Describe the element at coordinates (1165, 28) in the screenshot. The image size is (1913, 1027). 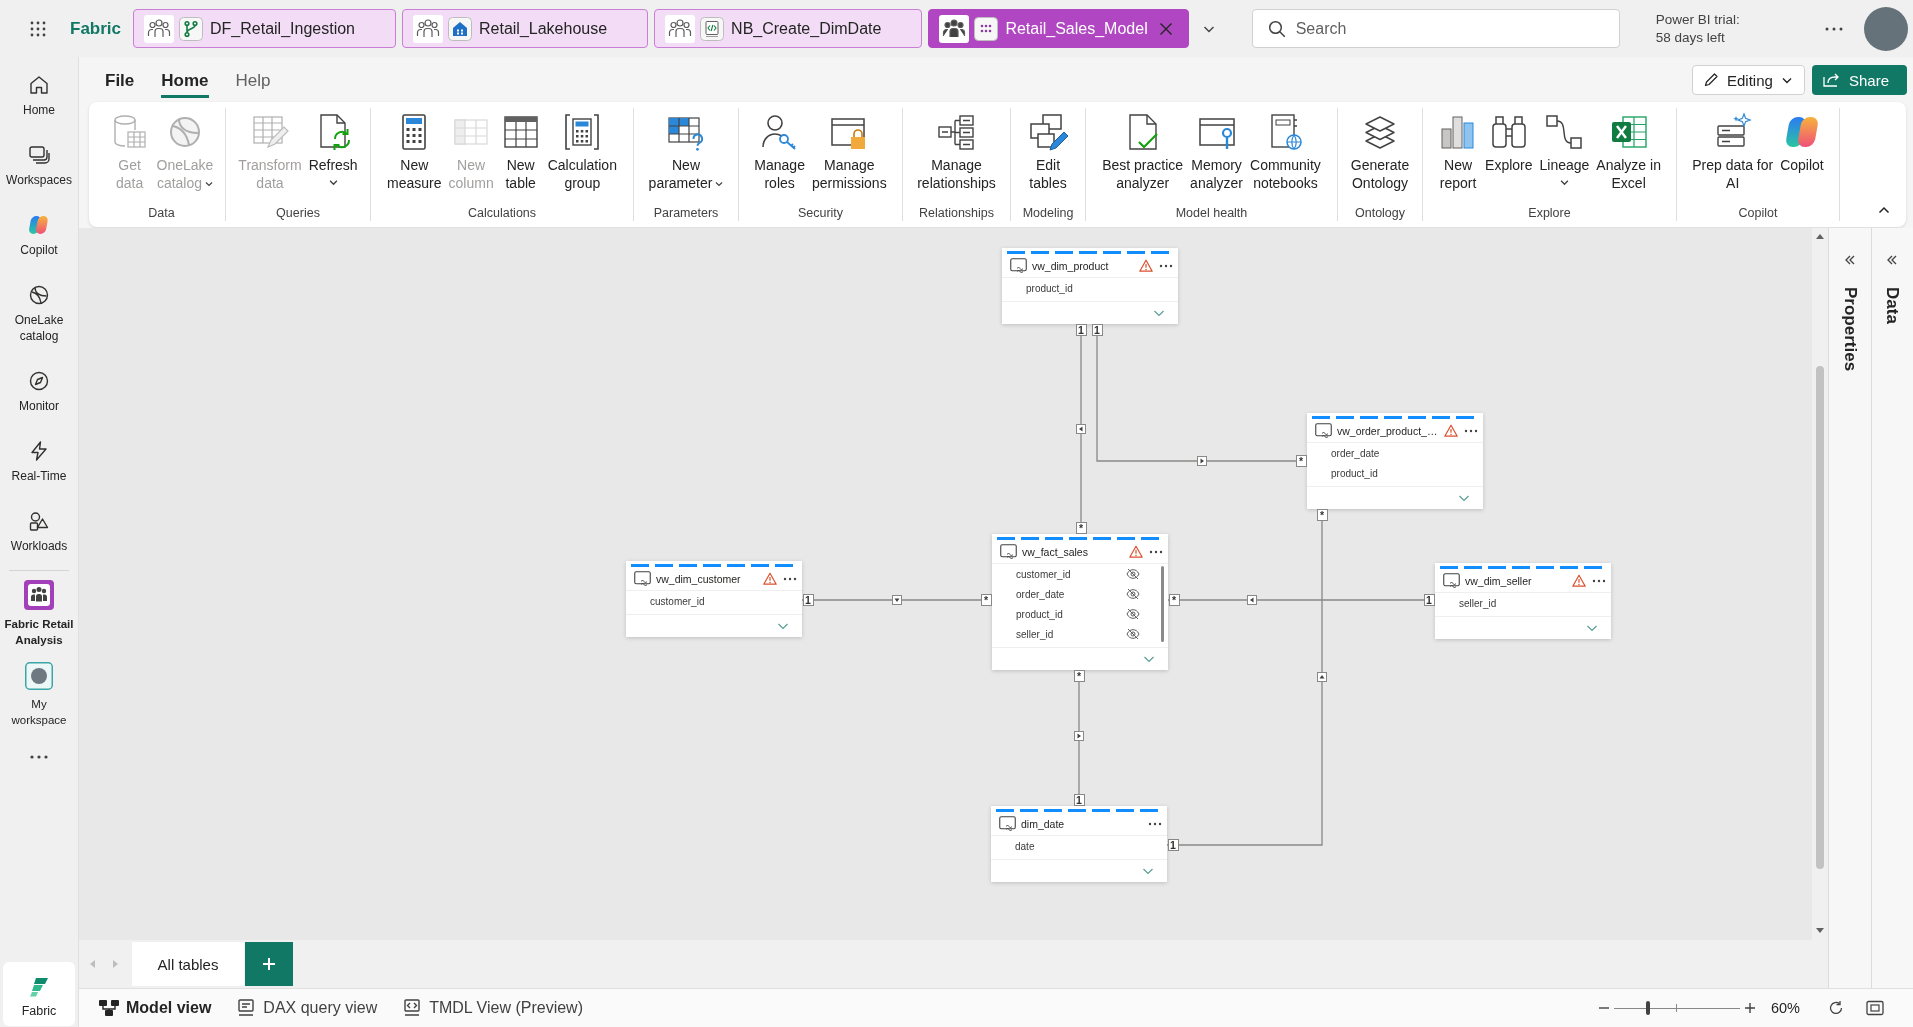
I see `close-icon` at that location.